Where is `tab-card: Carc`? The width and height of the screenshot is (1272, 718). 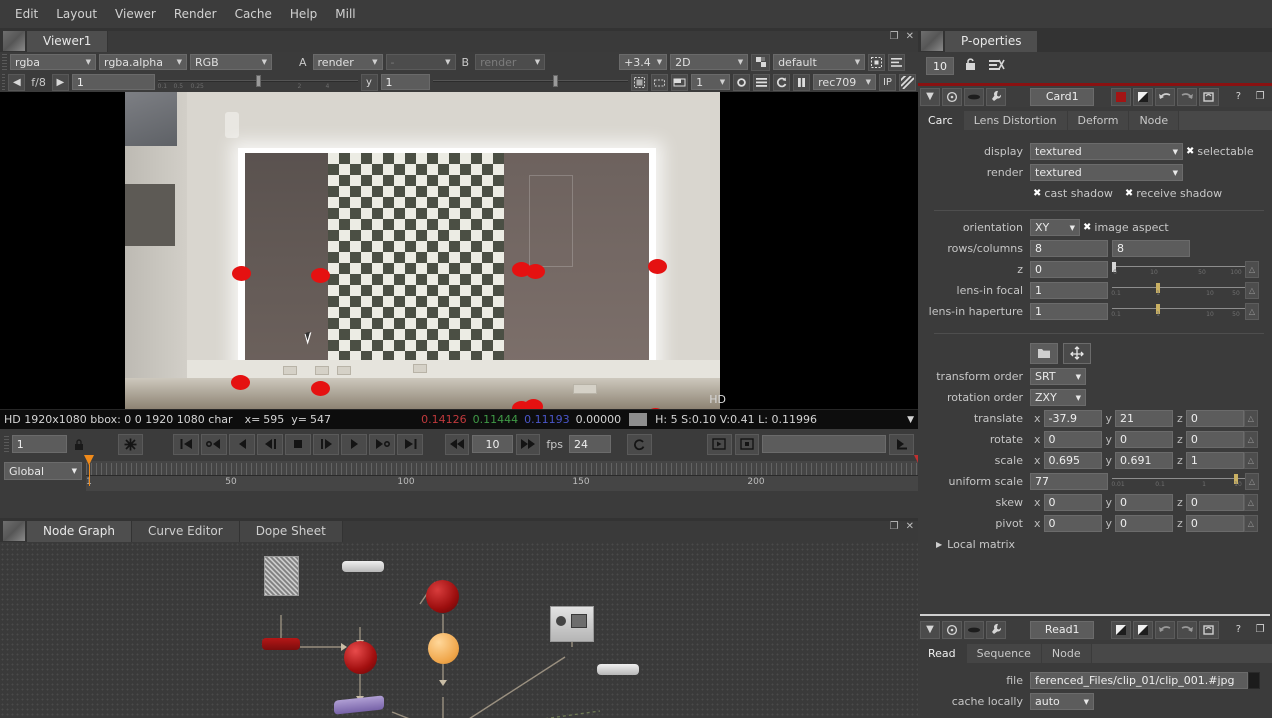 tab-card: Carc is located at coordinates (940, 120).